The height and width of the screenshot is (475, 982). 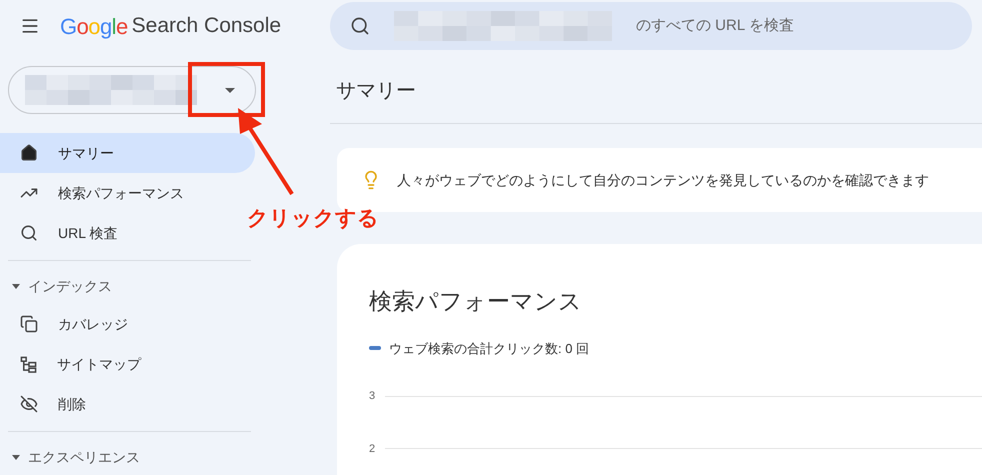 I want to click on search-input: のすべての URL を検査, so click(x=804, y=26).